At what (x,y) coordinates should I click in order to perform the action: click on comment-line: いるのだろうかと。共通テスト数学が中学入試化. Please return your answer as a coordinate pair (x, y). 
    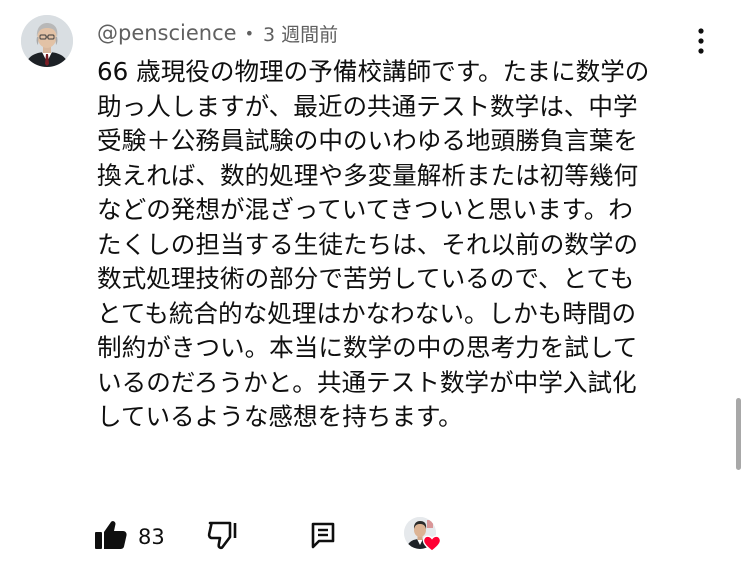
    Looking at the image, I should click on (367, 382).